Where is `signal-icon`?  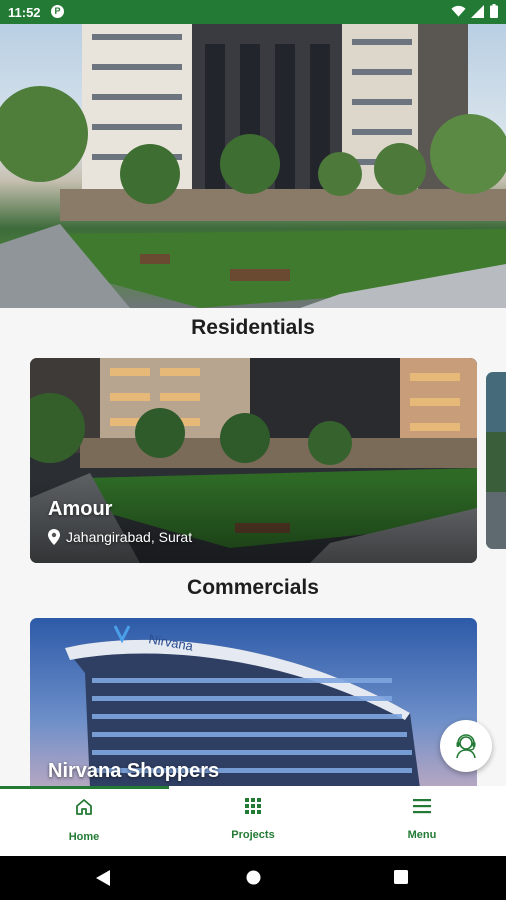 signal-icon is located at coordinates (477, 11).